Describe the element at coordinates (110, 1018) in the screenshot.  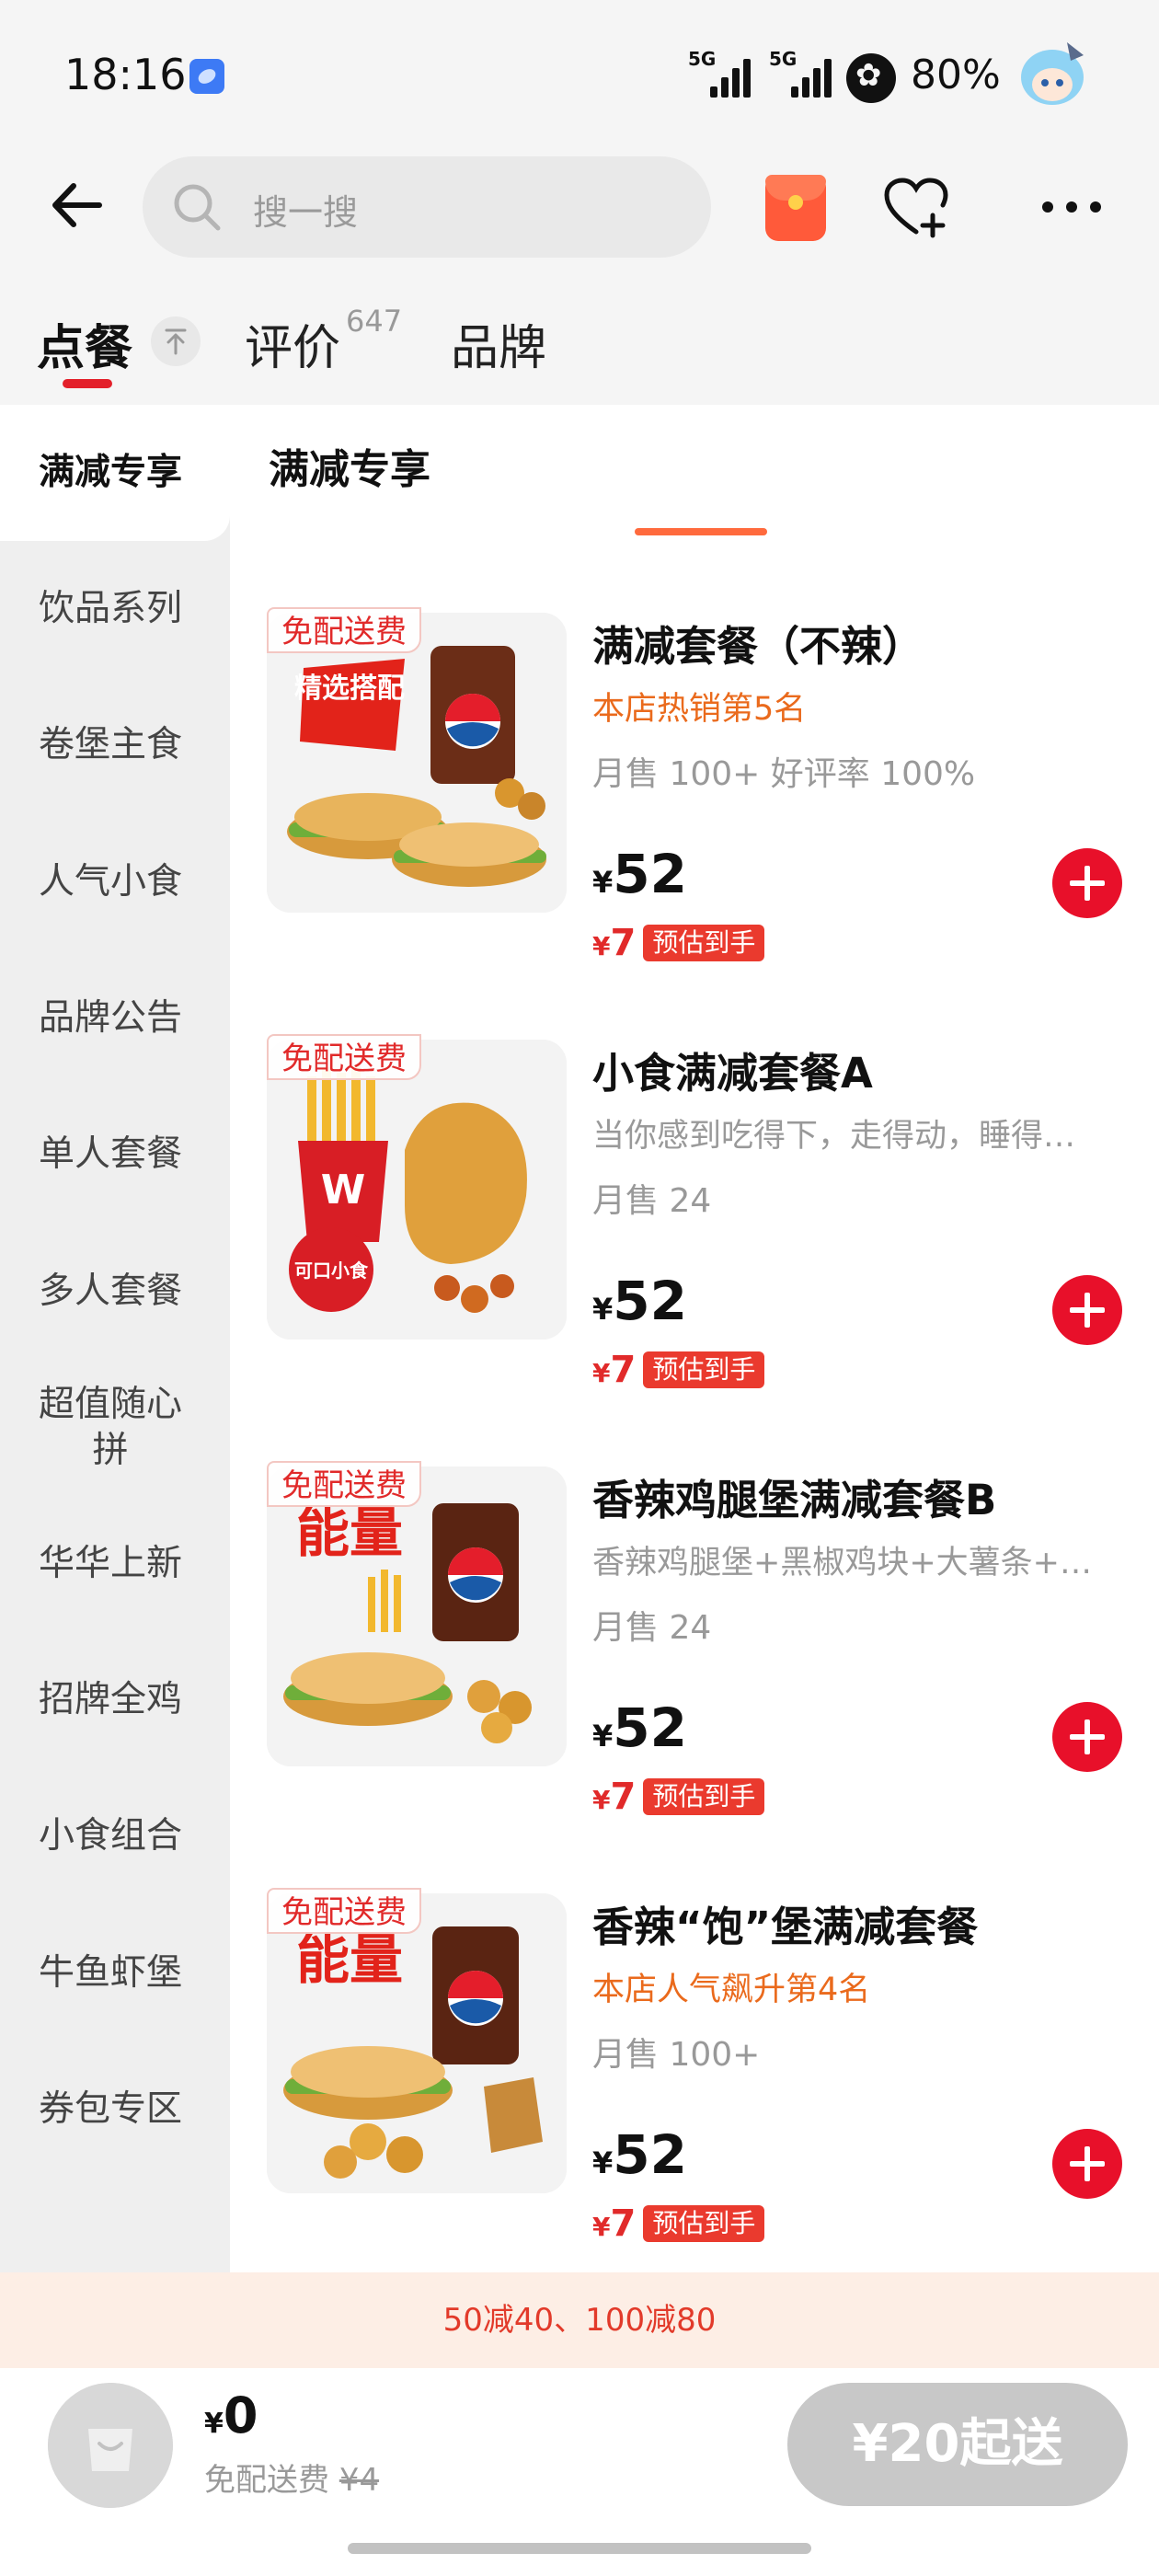
I see `sidebar-item-announcement: 品牌公告` at that location.